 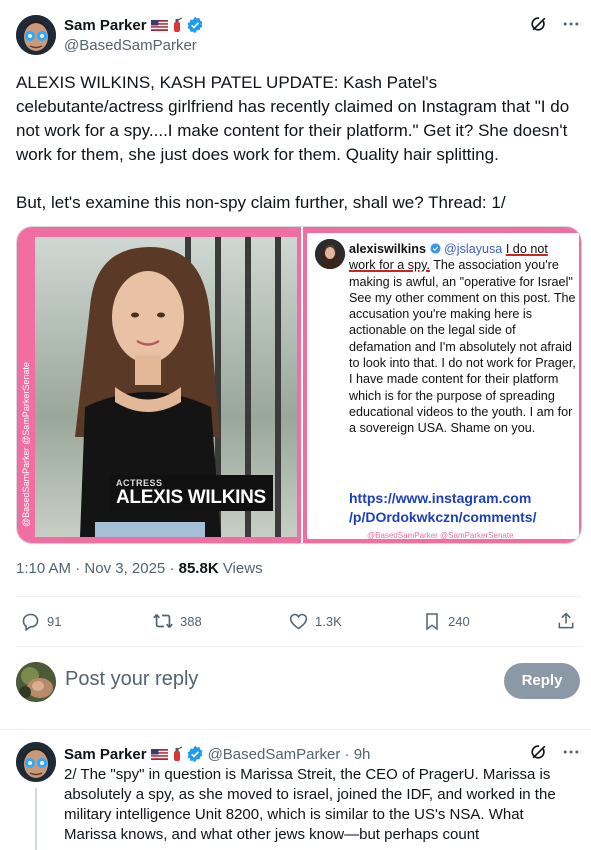 What do you see at coordinates (177, 621) in the screenshot?
I see `repost-action: 388` at bounding box center [177, 621].